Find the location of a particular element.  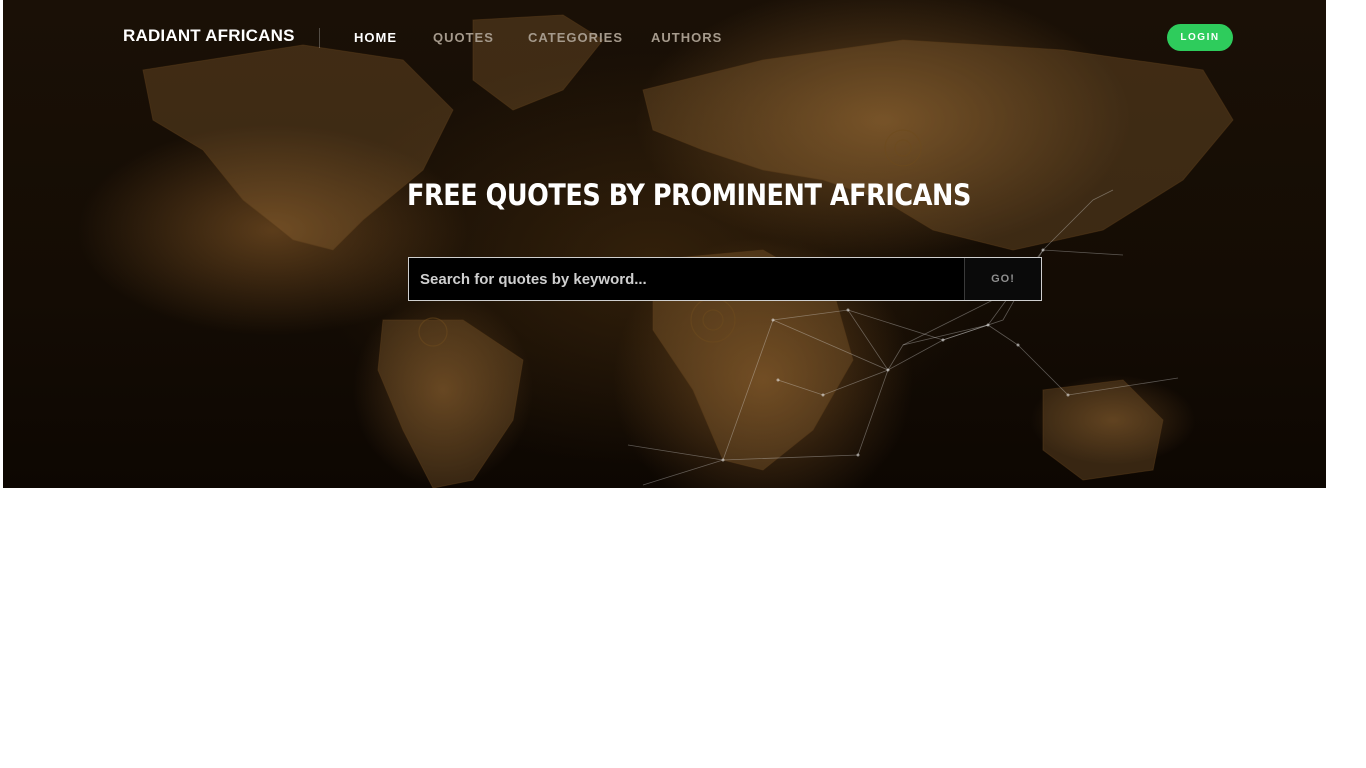

nav-authors: AUTHORS is located at coordinates (686, 37).